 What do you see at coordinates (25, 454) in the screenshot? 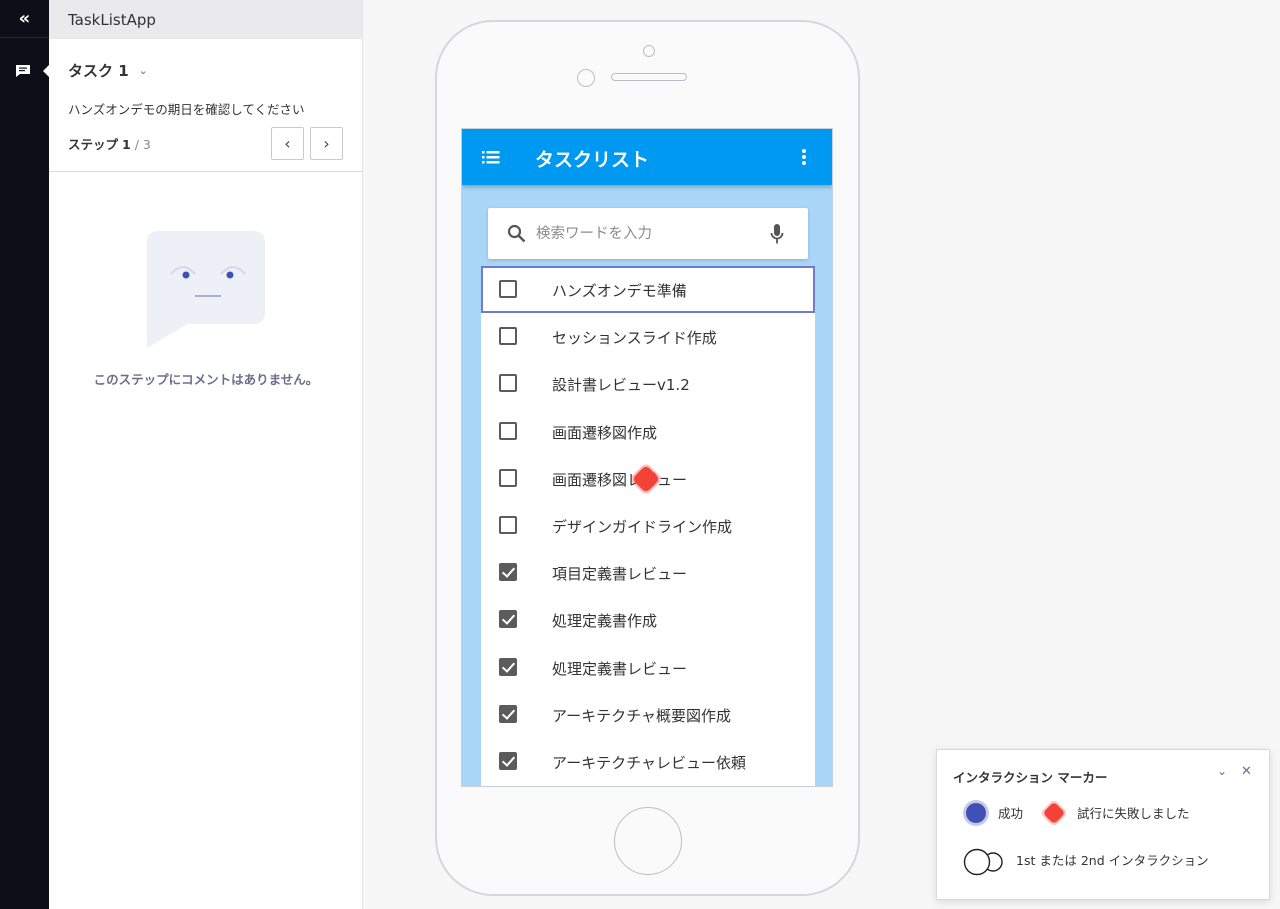
I see `left-rail: «` at bounding box center [25, 454].